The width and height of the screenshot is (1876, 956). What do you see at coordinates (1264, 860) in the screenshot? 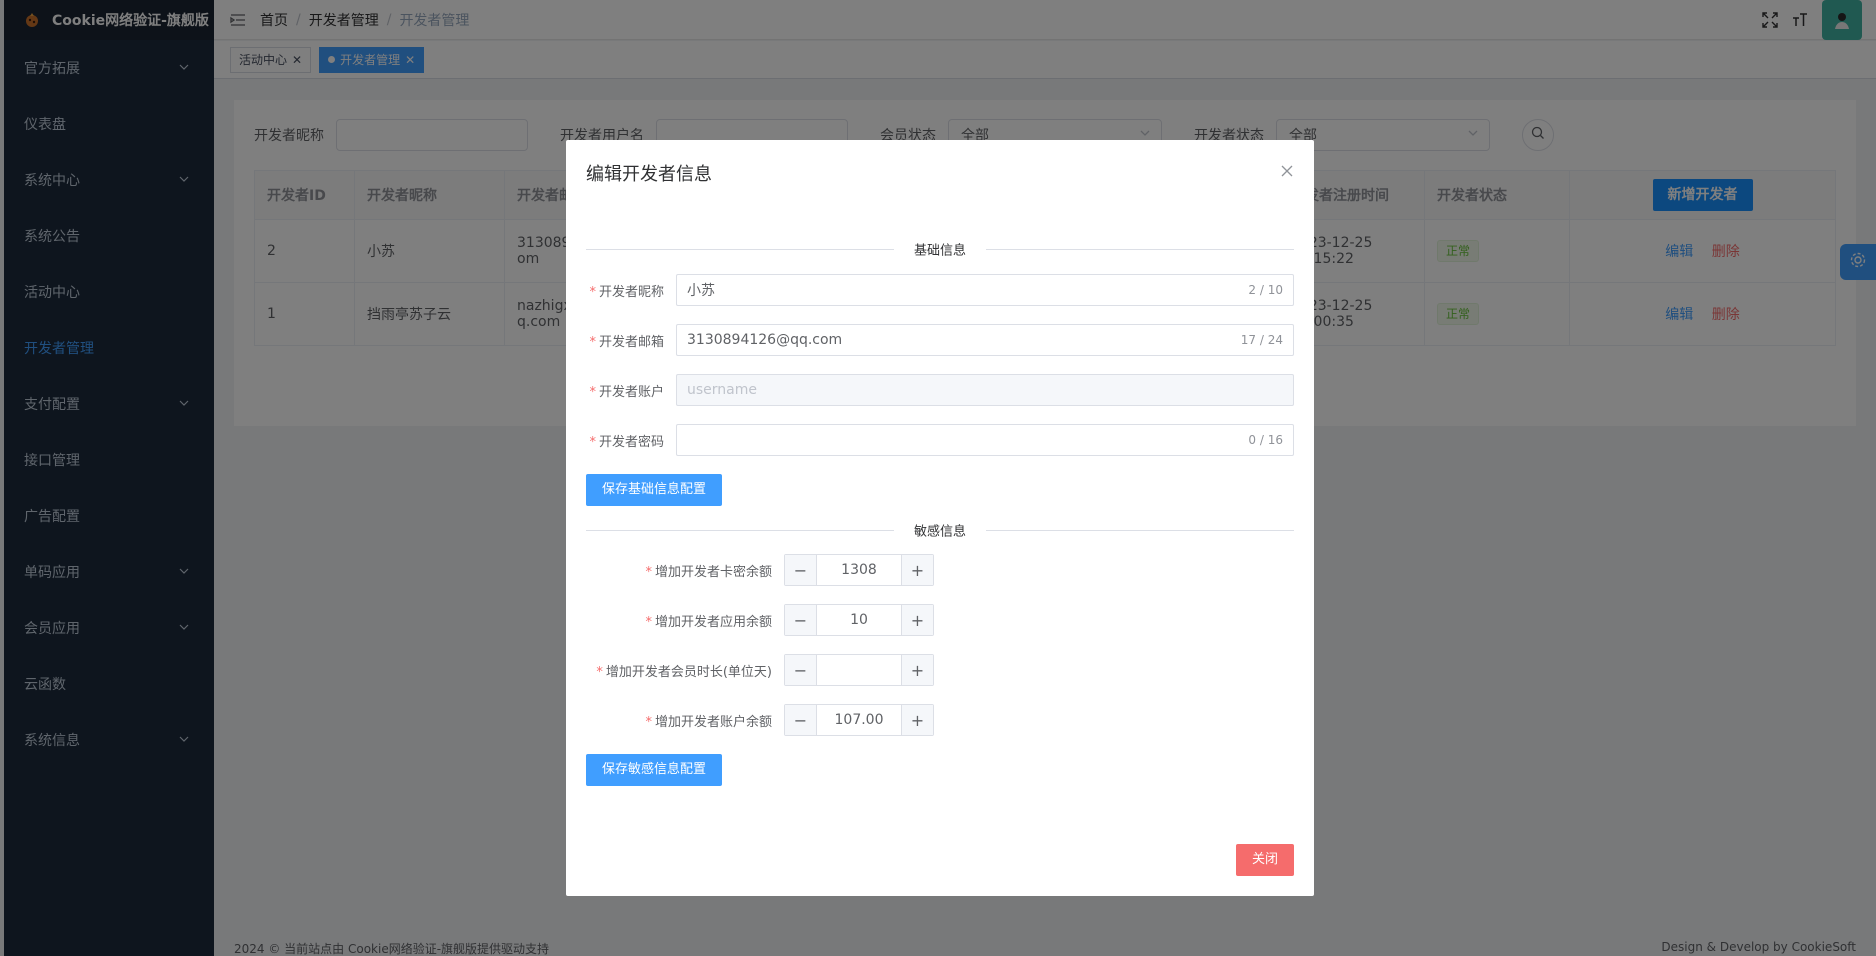
I see `close-dialog-button: 关闭` at bounding box center [1264, 860].